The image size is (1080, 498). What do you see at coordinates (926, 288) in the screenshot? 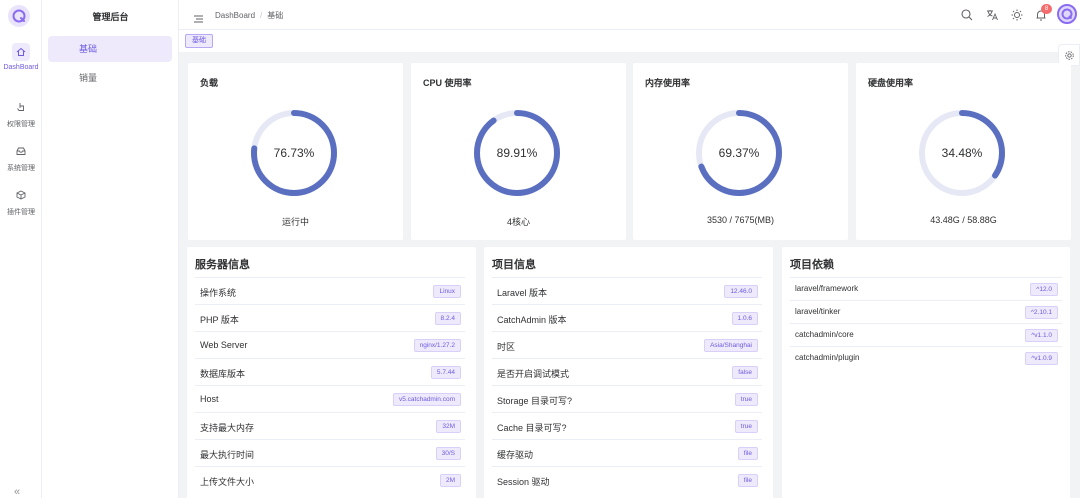
I see `list-item: laravel/framework ^12.0` at bounding box center [926, 288].